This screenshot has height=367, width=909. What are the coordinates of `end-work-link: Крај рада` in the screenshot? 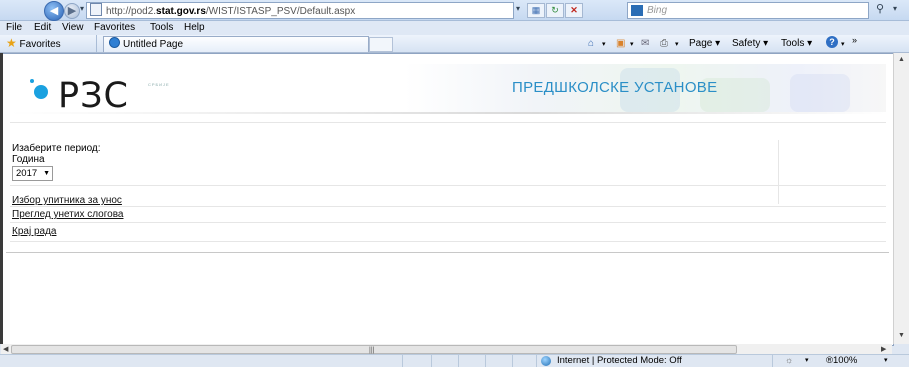 It's located at (34, 231).